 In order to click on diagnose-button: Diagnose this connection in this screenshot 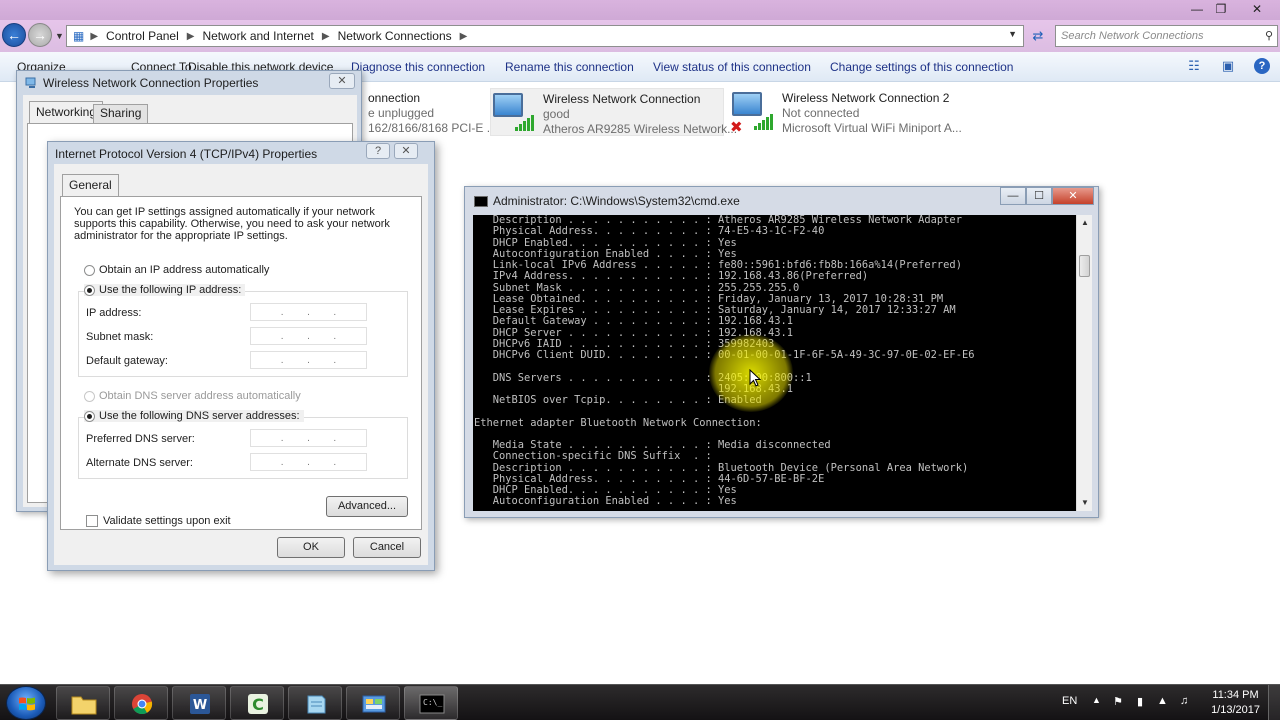, I will do `click(418, 67)`.